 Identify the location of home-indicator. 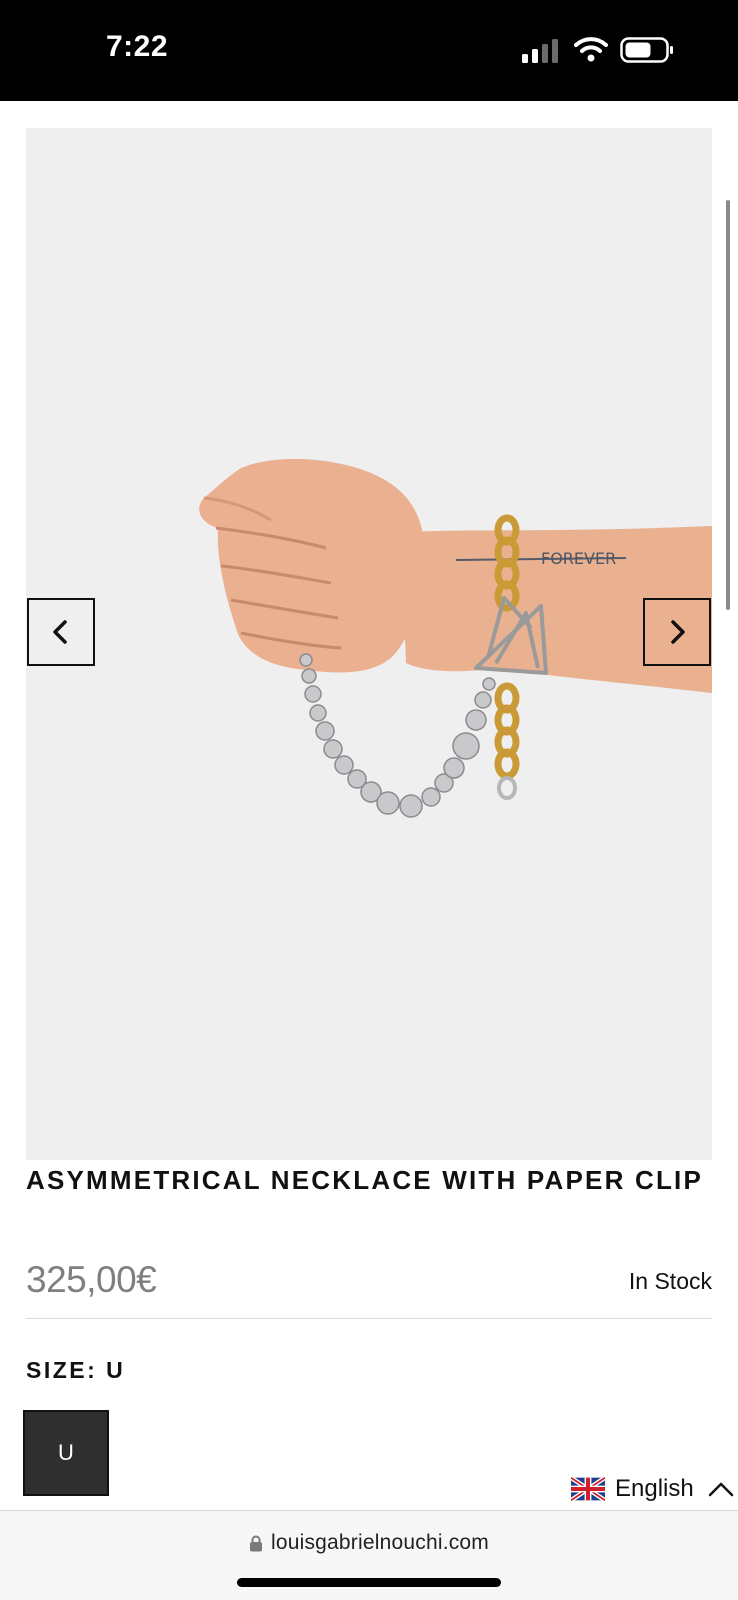
(369, 1582).